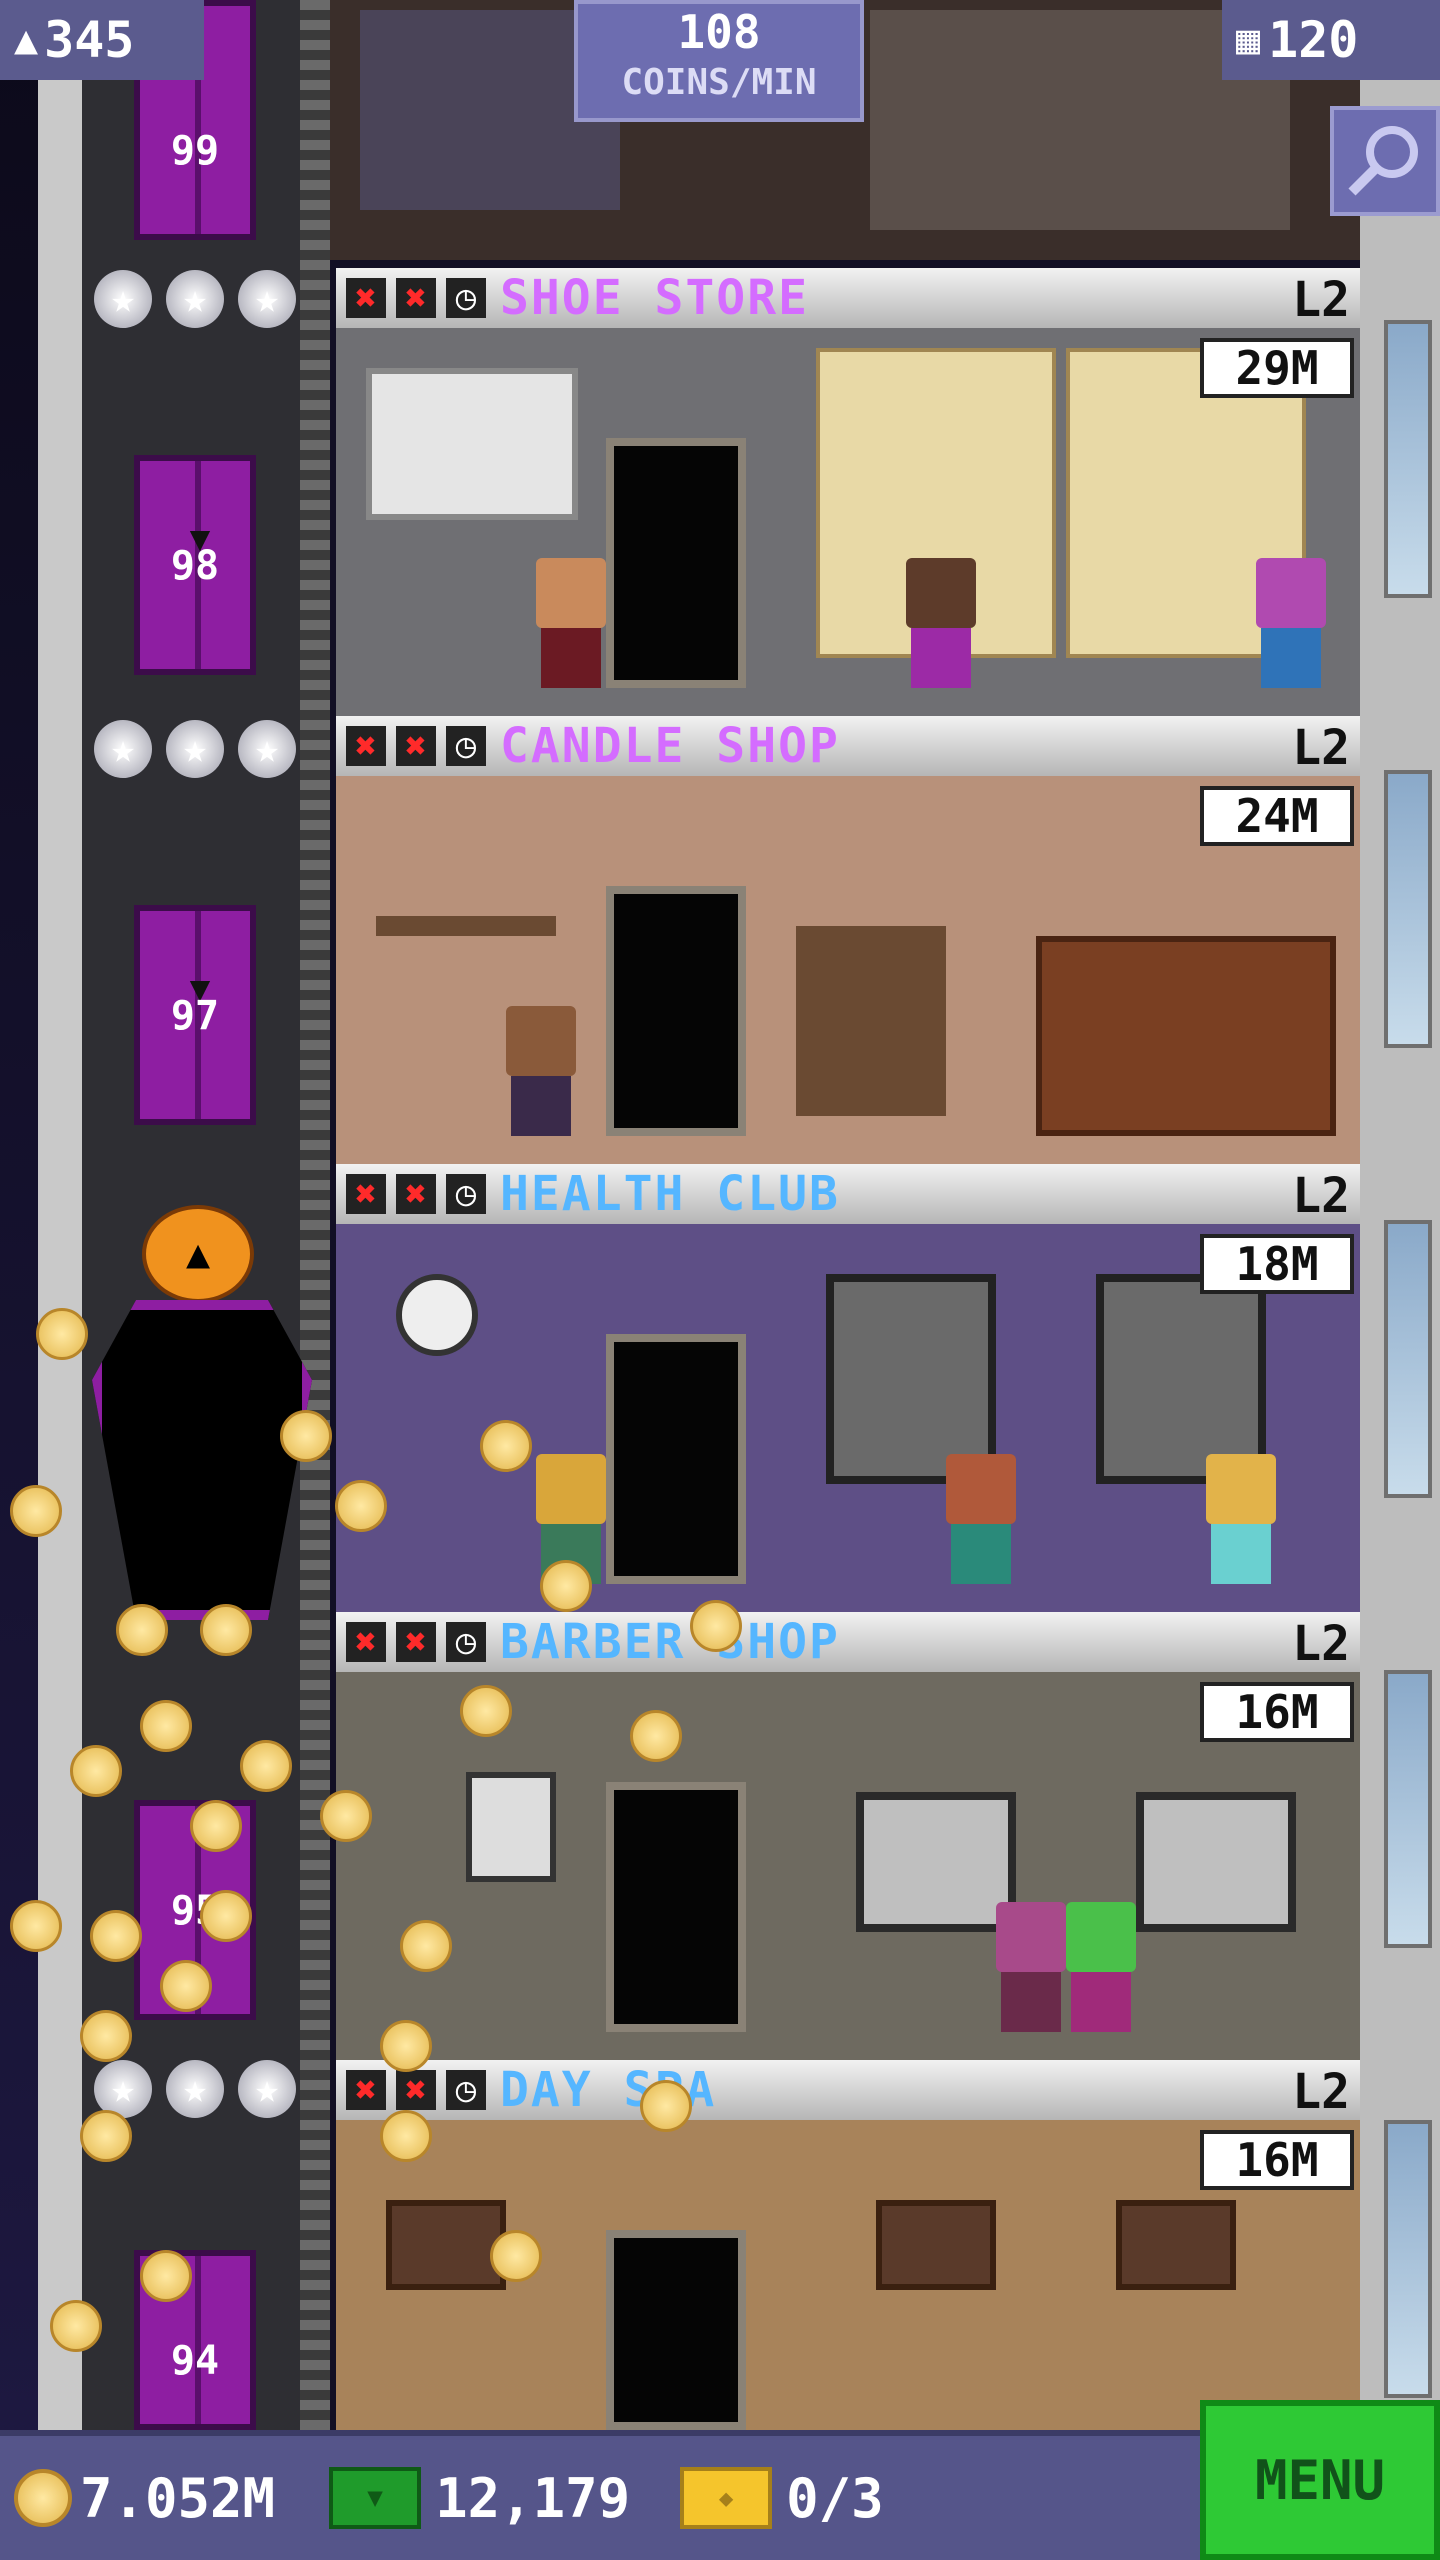  Describe the element at coordinates (144, 2498) in the screenshot. I see `coins-balance: 7.052M` at that location.